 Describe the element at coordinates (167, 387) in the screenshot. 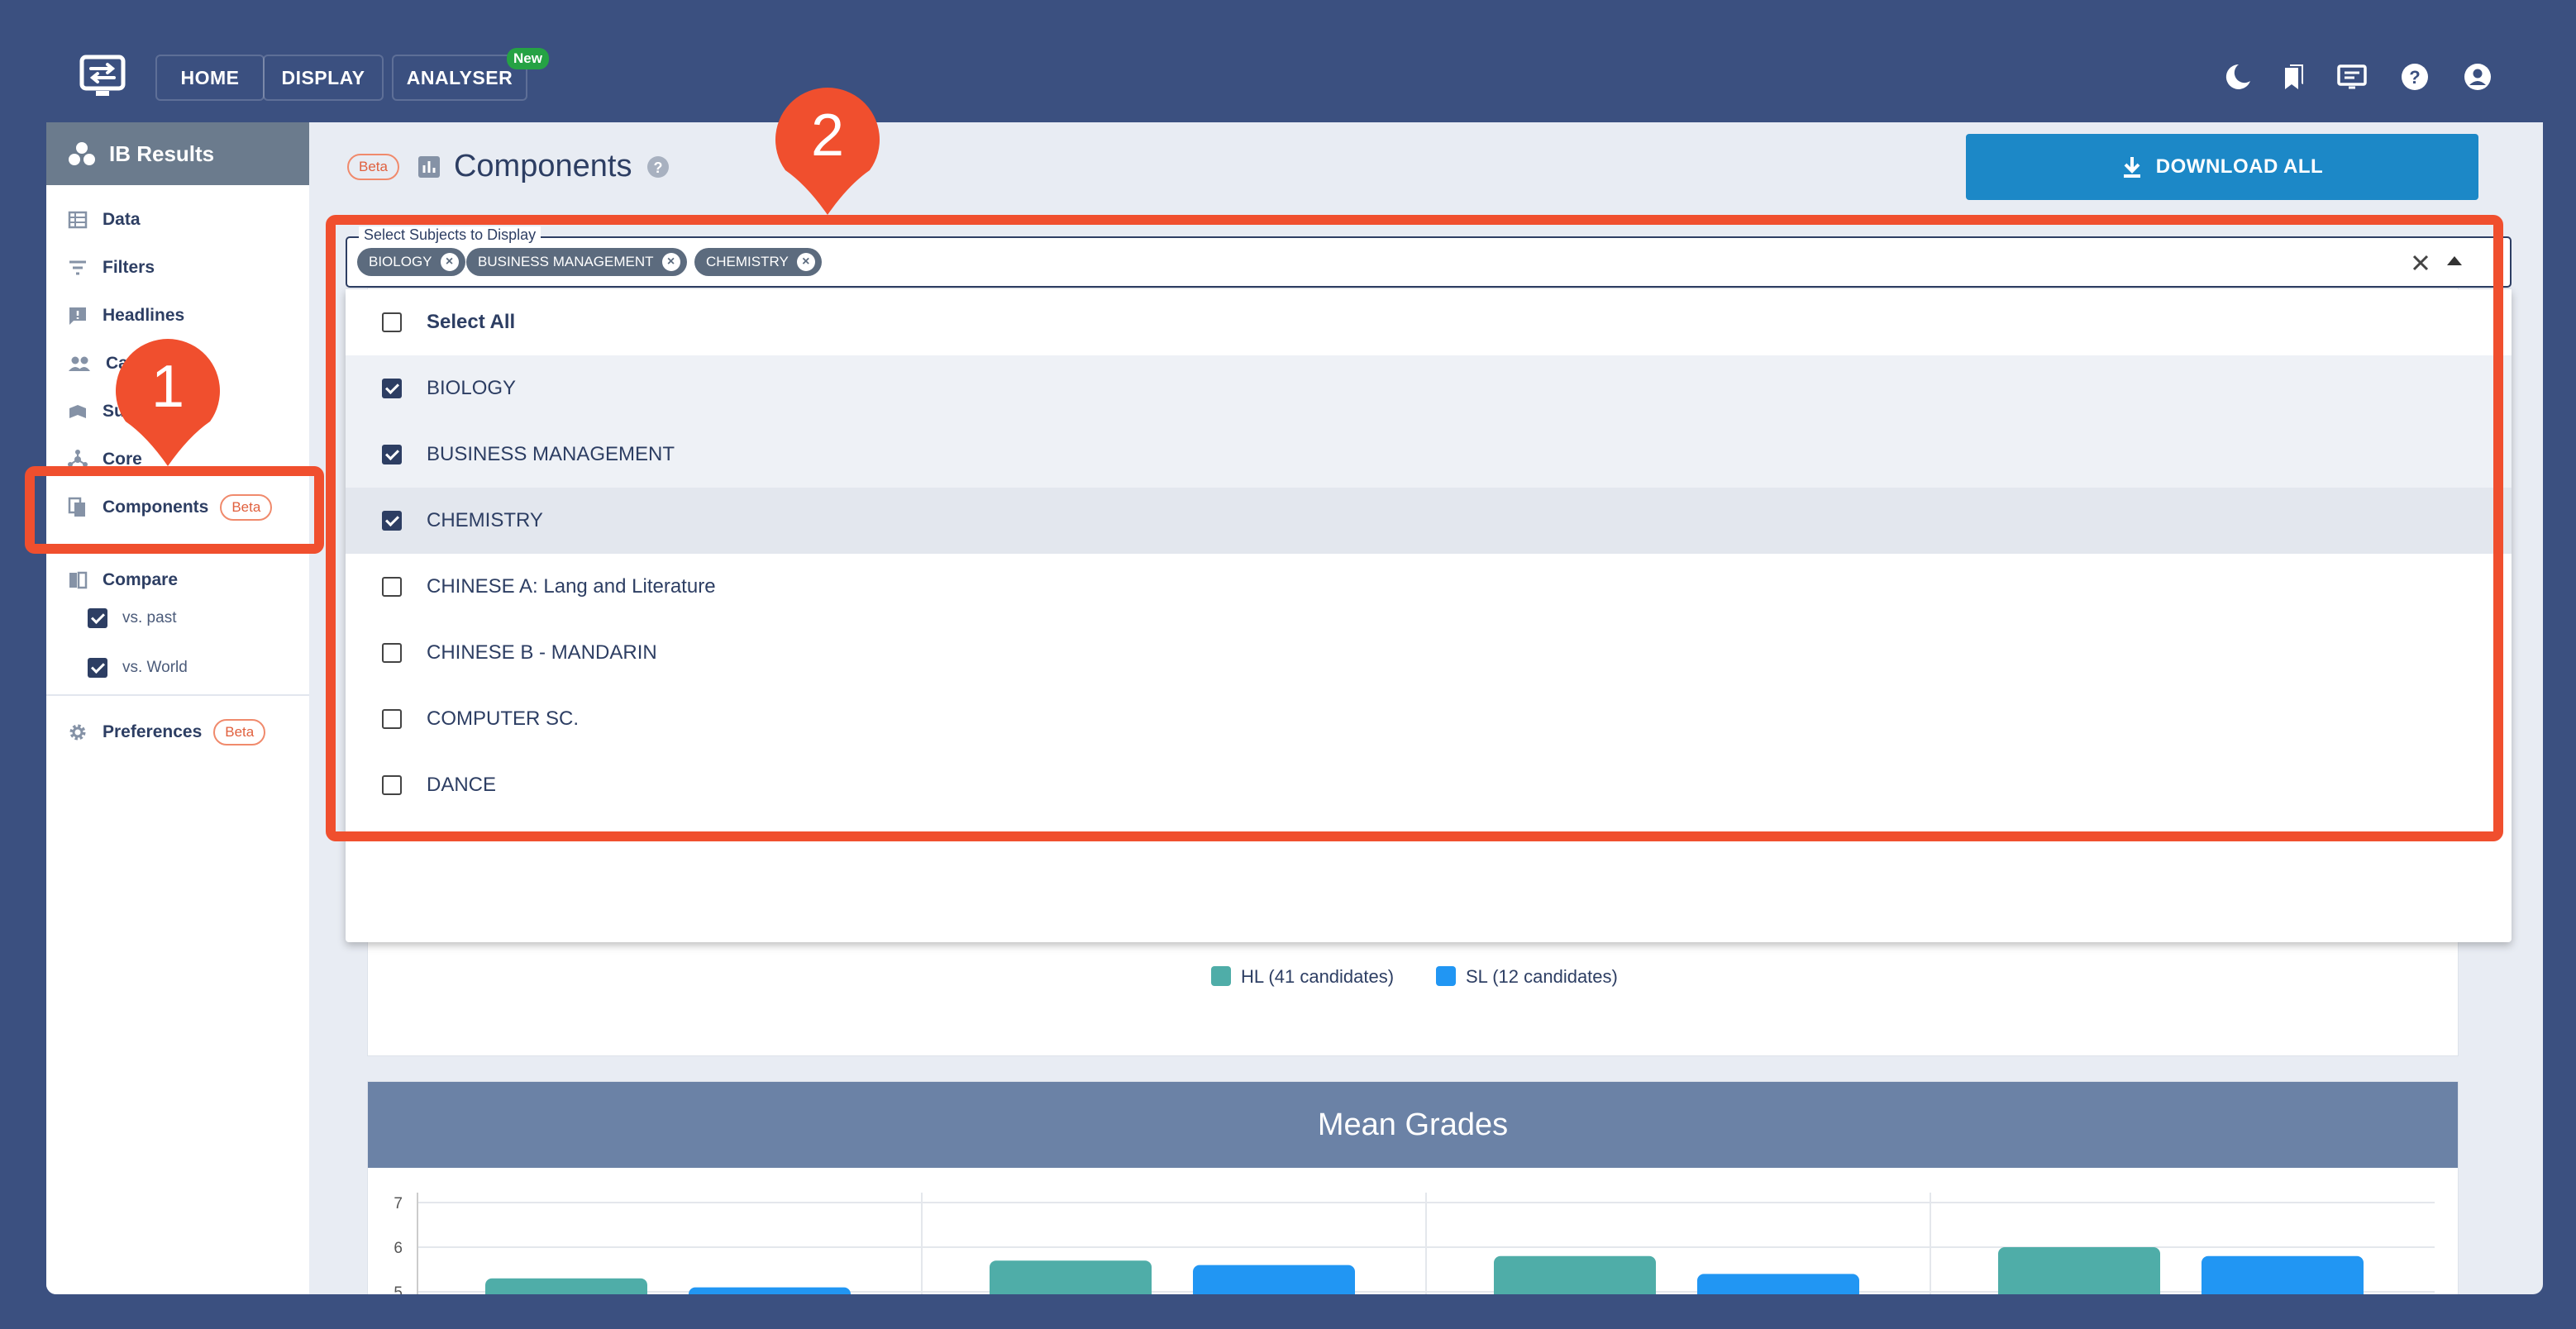

I see `annotation-marker-1-number: 1` at that location.